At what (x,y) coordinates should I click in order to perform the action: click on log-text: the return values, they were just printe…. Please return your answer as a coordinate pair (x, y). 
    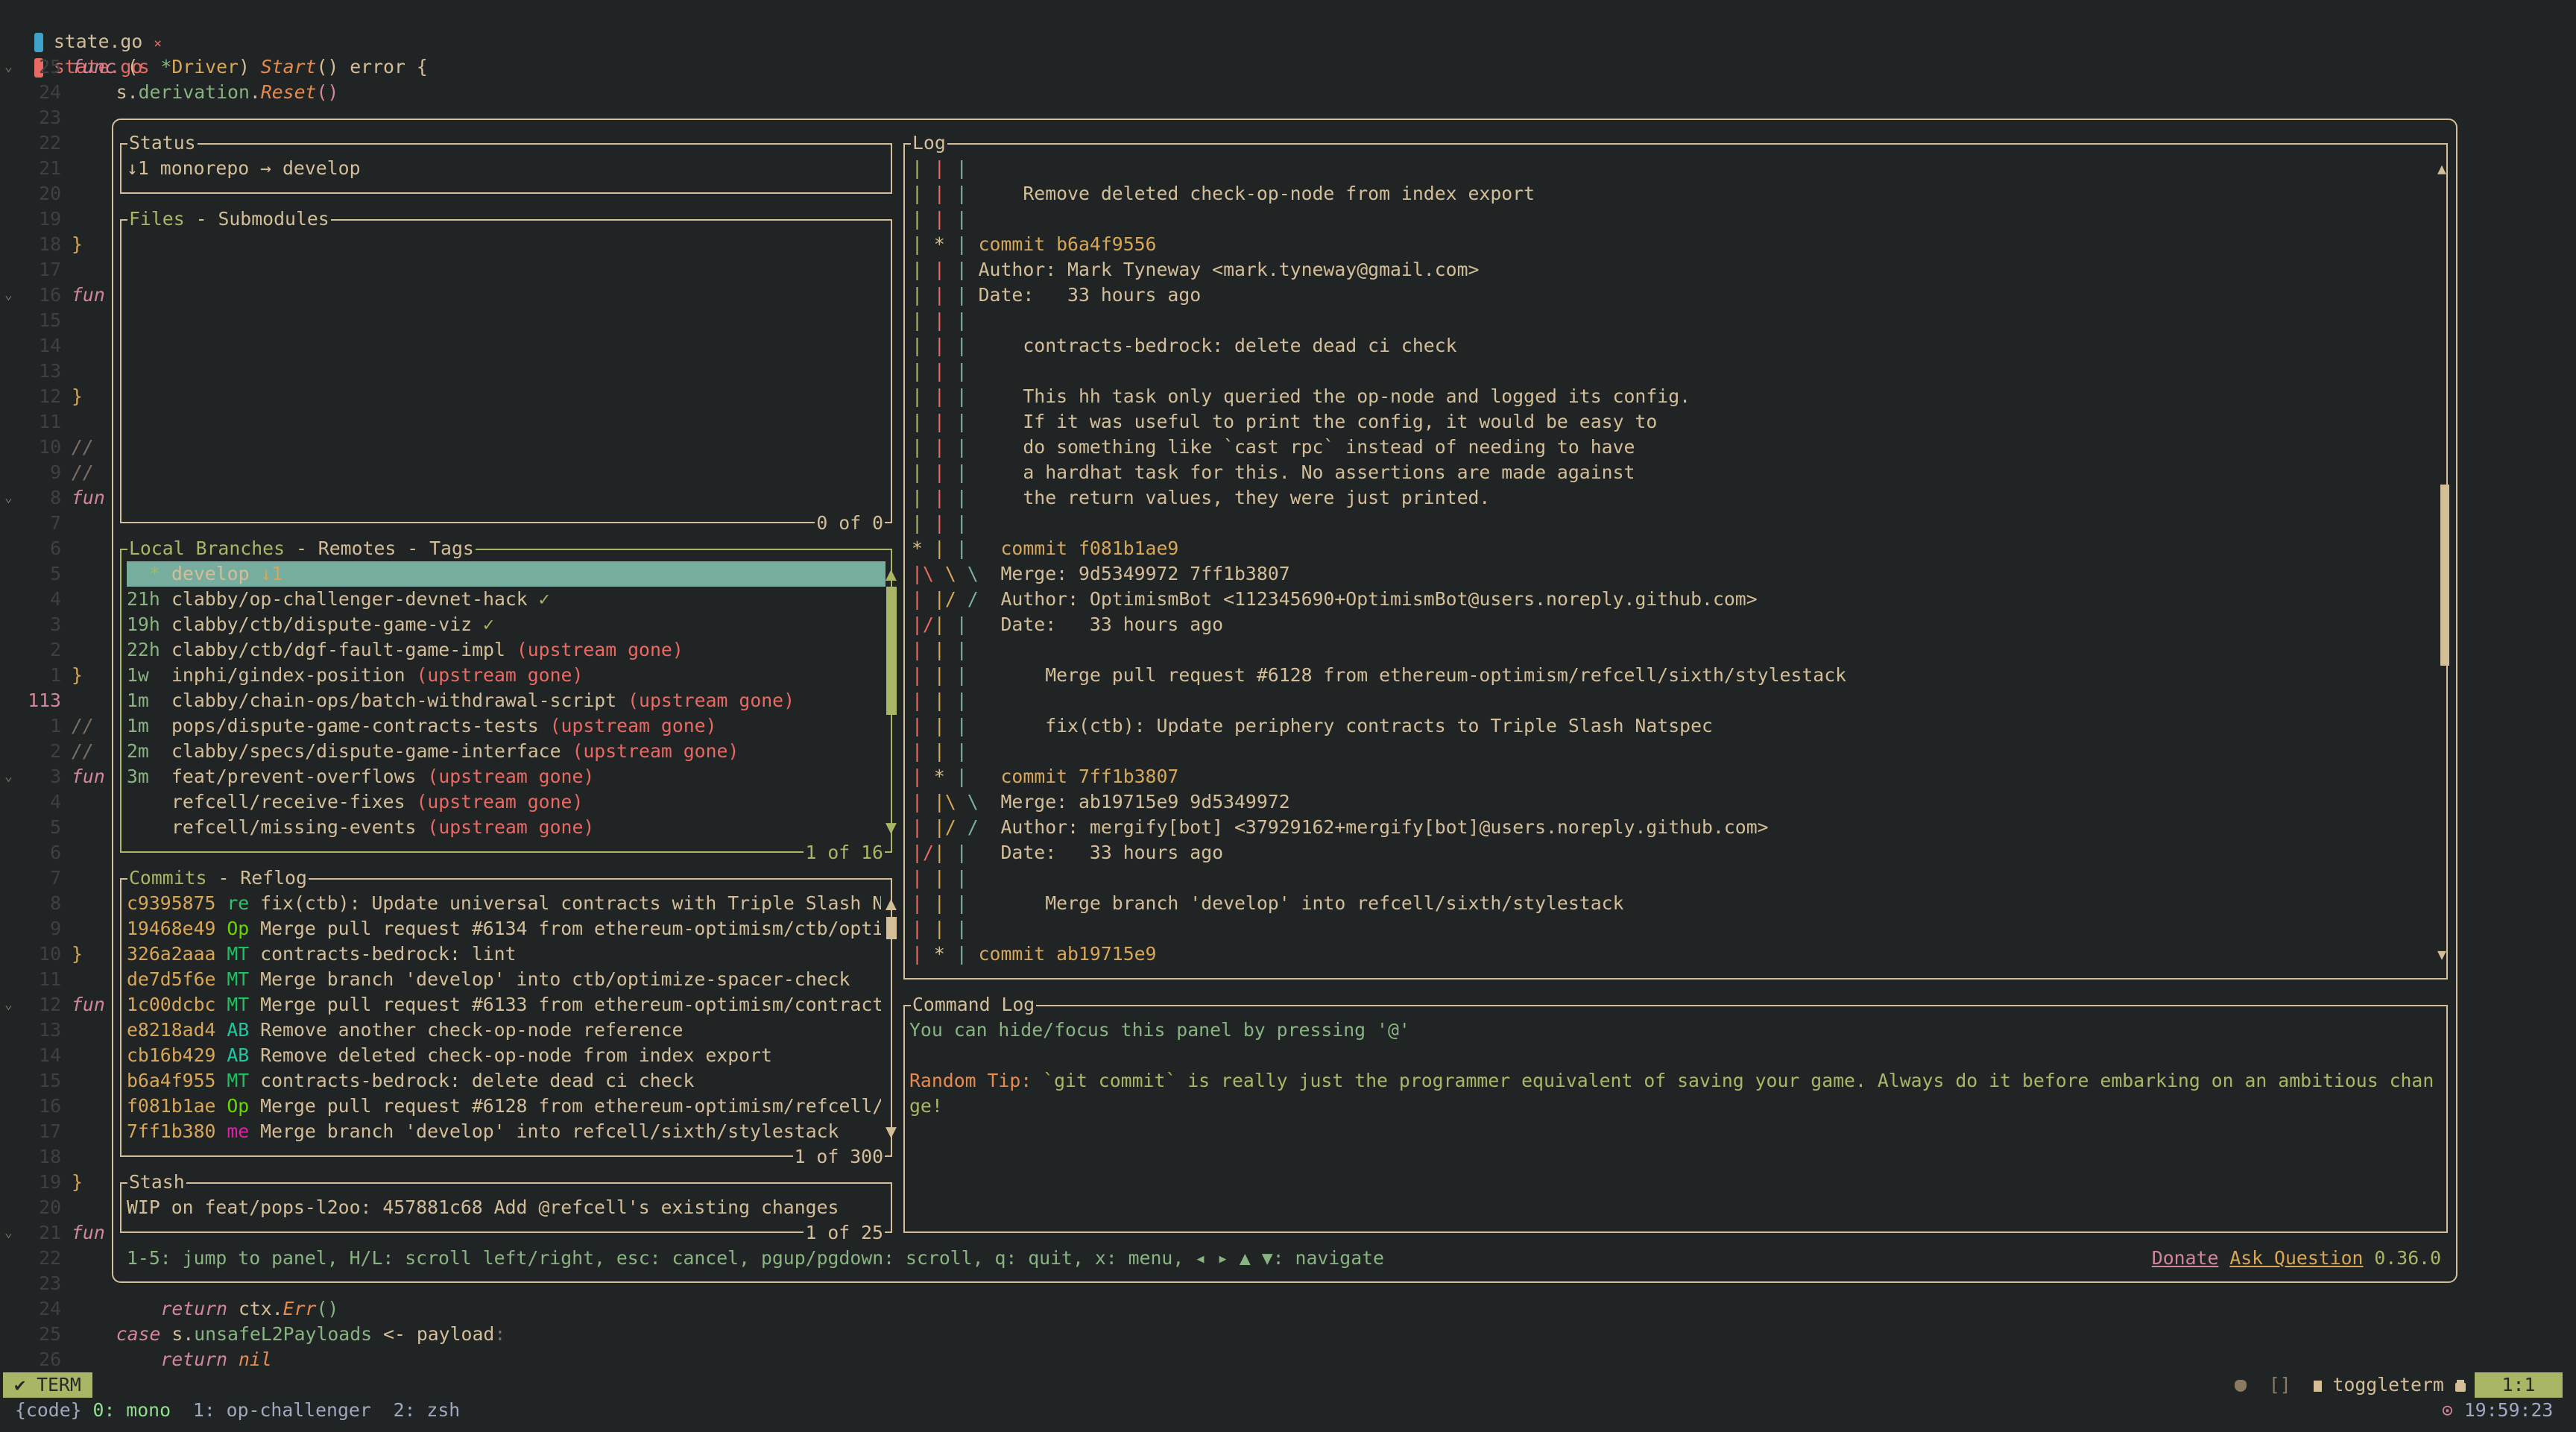
    Looking at the image, I should click on (1234, 497).